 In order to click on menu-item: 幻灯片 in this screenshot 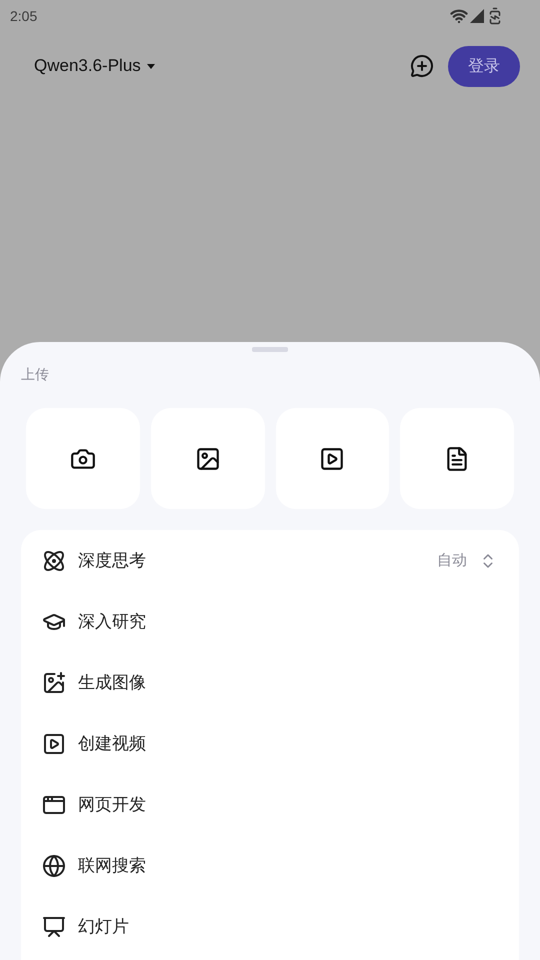, I will do `click(287, 926)`.